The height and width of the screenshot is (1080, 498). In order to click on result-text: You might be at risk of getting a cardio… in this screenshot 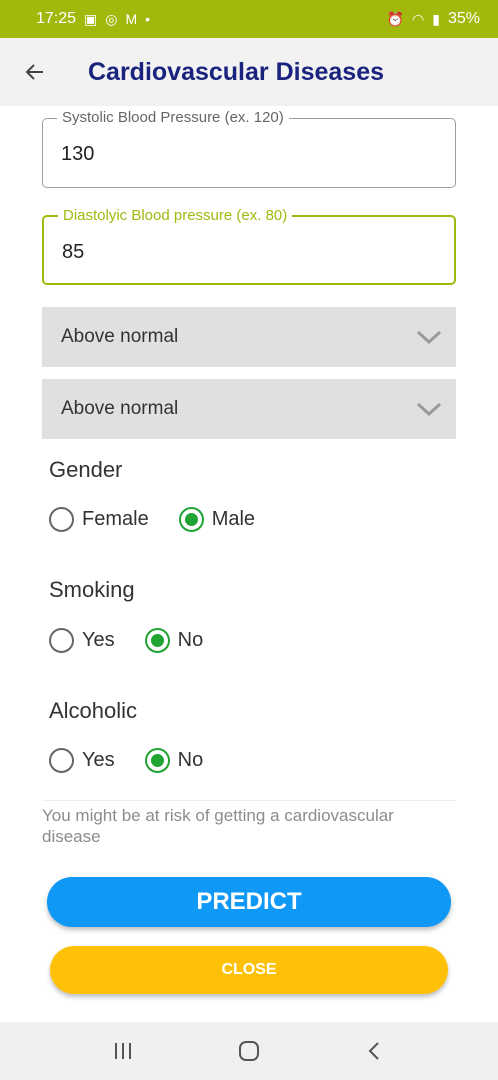, I will do `click(218, 826)`.